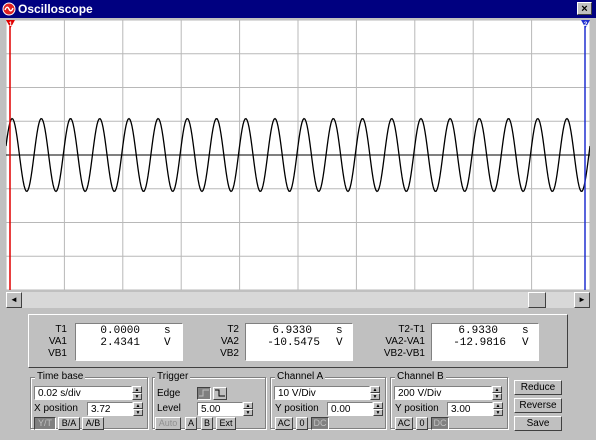 The height and width of the screenshot is (440, 596). Describe the element at coordinates (220, 409) in the screenshot. I see `trigger-level-field: 5.00` at that location.